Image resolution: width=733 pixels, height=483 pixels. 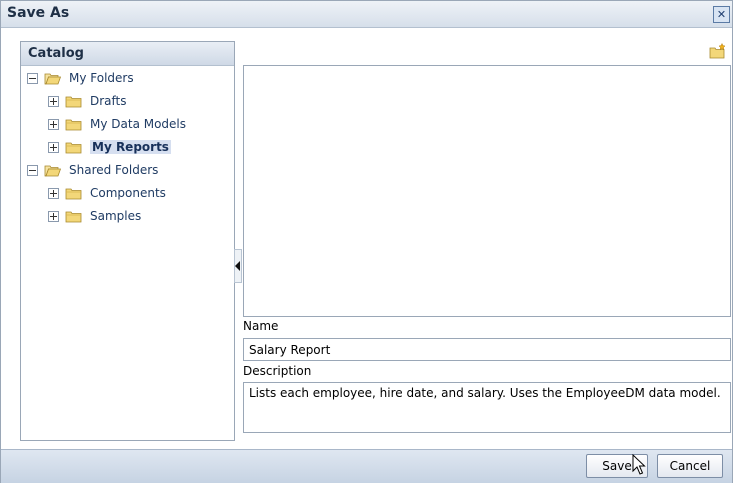 I want to click on name-label: Name, so click(x=261, y=326).